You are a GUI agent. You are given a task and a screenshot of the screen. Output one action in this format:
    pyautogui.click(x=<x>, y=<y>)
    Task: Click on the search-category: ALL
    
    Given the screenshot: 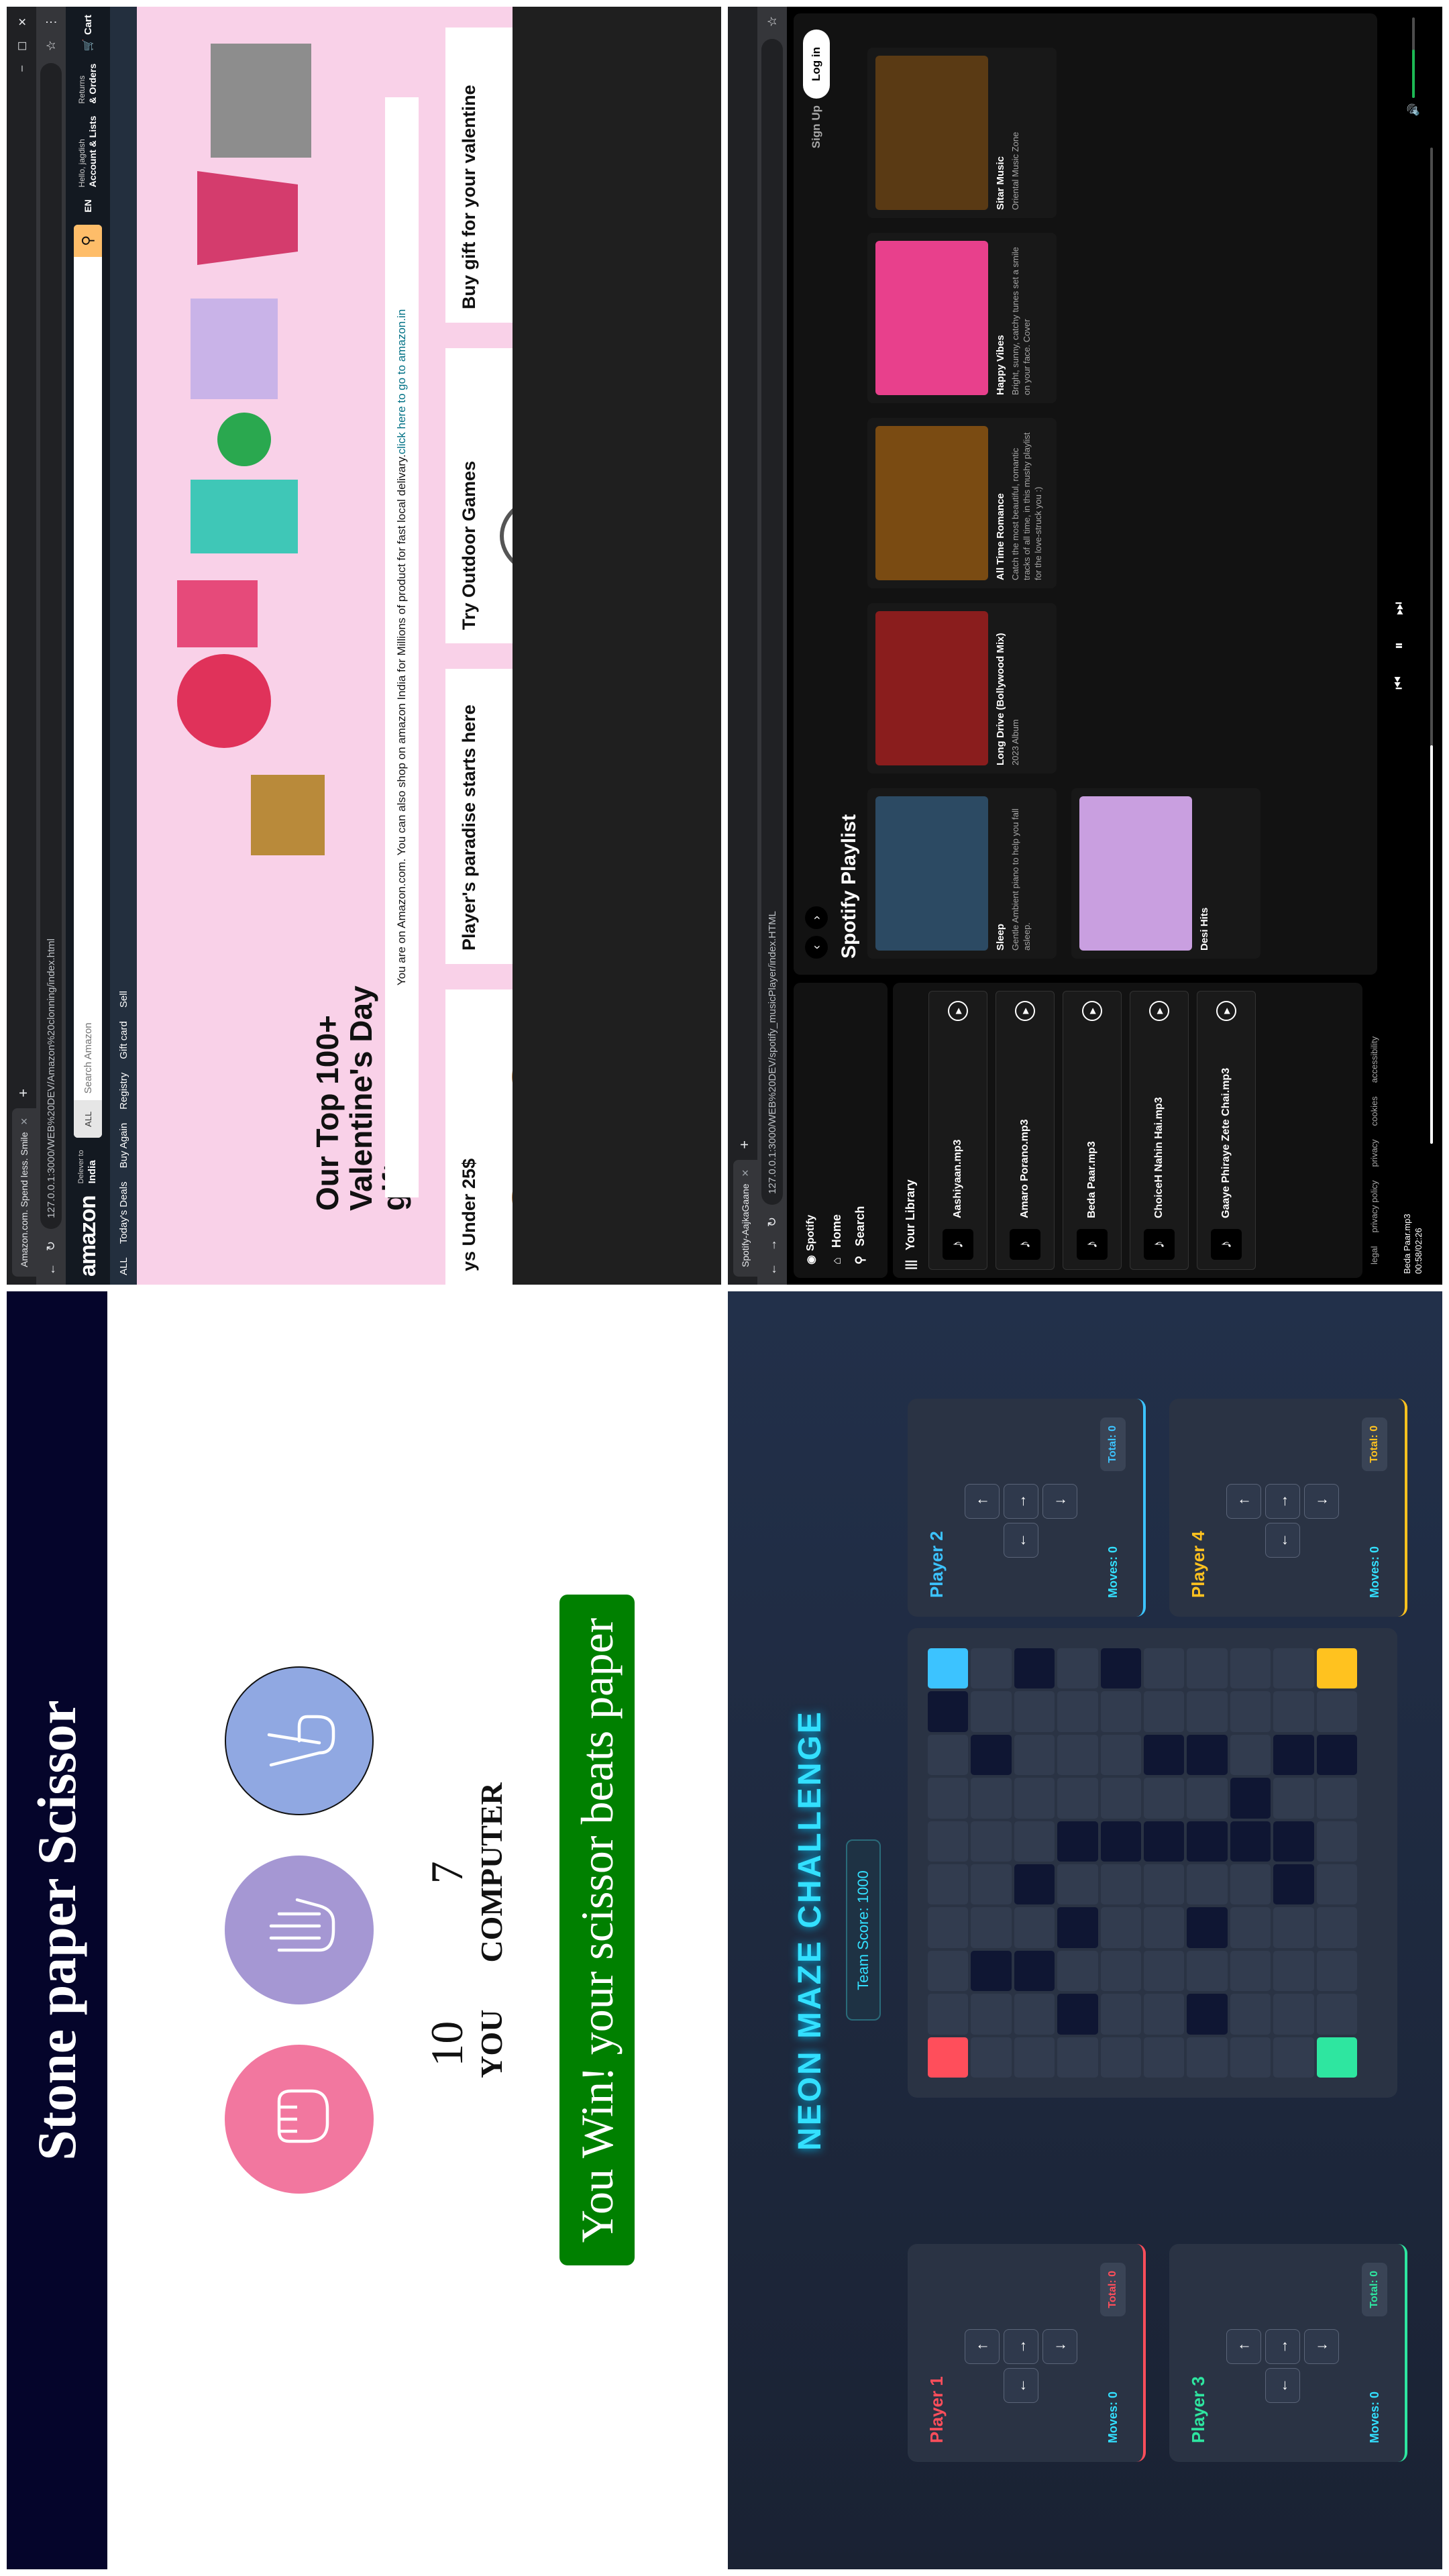 What is the action you would take?
    pyautogui.click(x=88, y=1119)
    